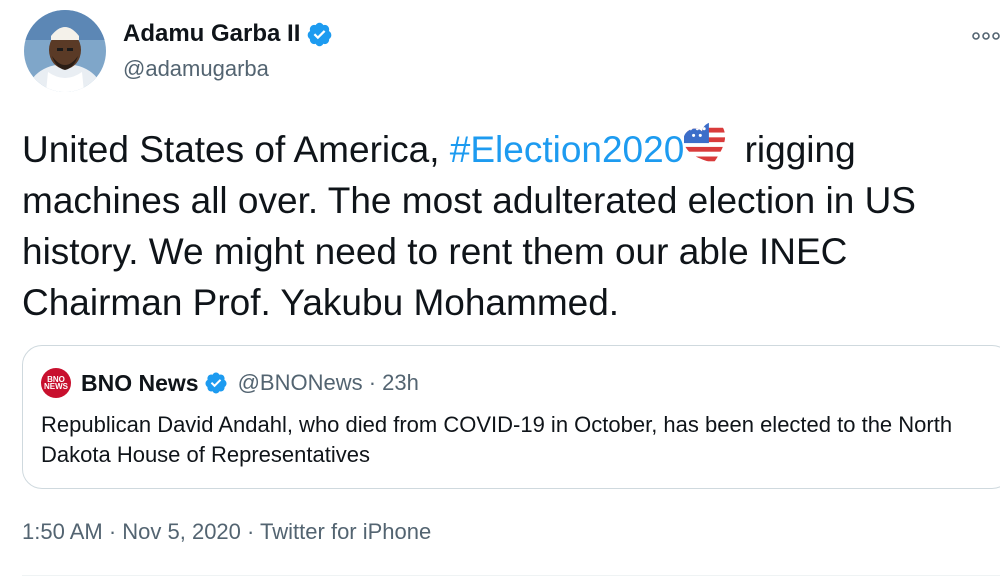  I want to click on author-name-row: Adamu Garba II, so click(228, 34).